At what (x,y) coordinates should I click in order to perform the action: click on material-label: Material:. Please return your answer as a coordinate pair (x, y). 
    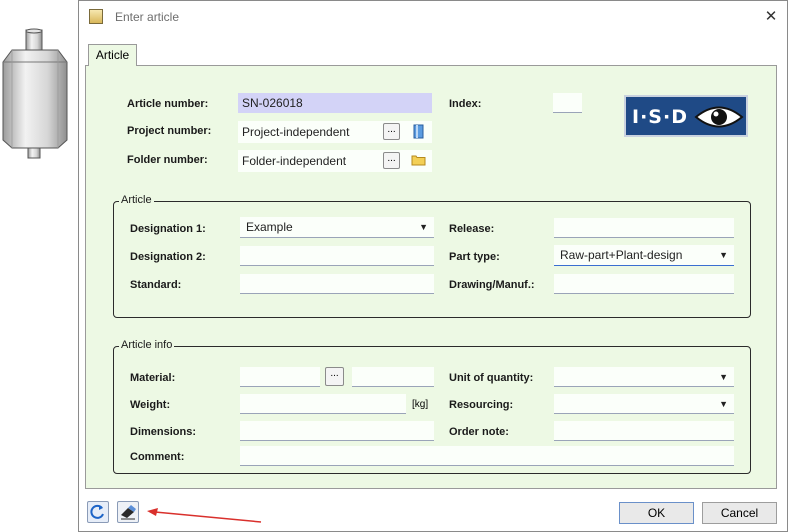
    Looking at the image, I should click on (153, 378).